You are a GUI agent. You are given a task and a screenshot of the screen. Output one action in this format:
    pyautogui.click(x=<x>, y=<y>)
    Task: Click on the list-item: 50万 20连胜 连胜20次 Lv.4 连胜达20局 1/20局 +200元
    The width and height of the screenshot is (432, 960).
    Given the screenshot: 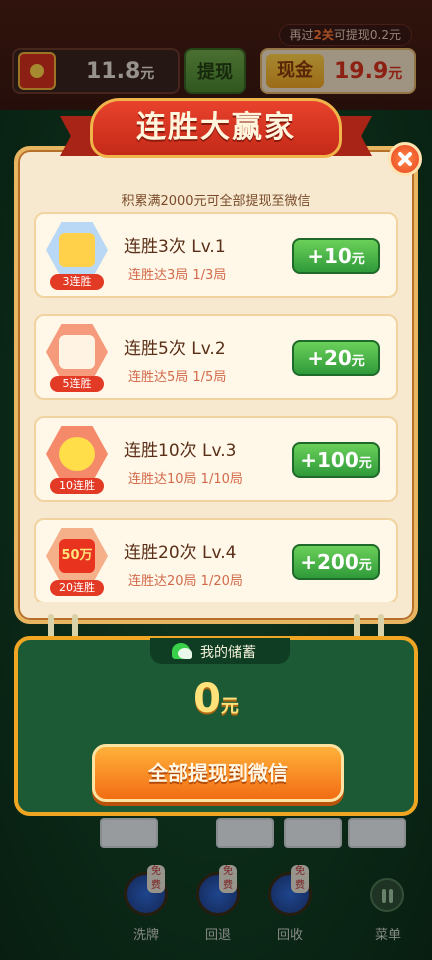 What is the action you would take?
    pyautogui.click(x=216, y=560)
    